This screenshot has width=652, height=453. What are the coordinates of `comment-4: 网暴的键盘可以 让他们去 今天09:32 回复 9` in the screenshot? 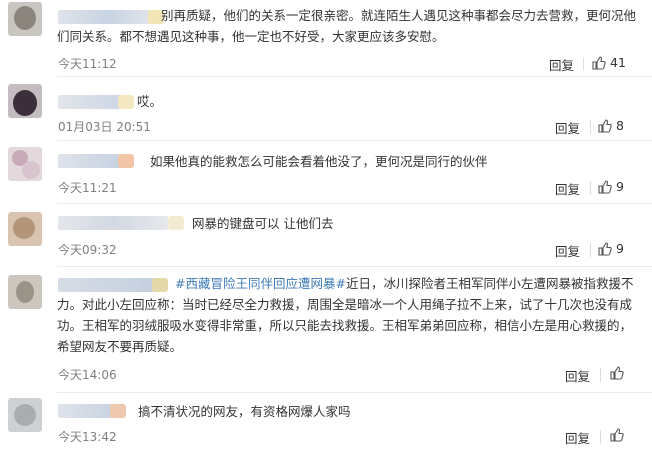 It's located at (326, 235).